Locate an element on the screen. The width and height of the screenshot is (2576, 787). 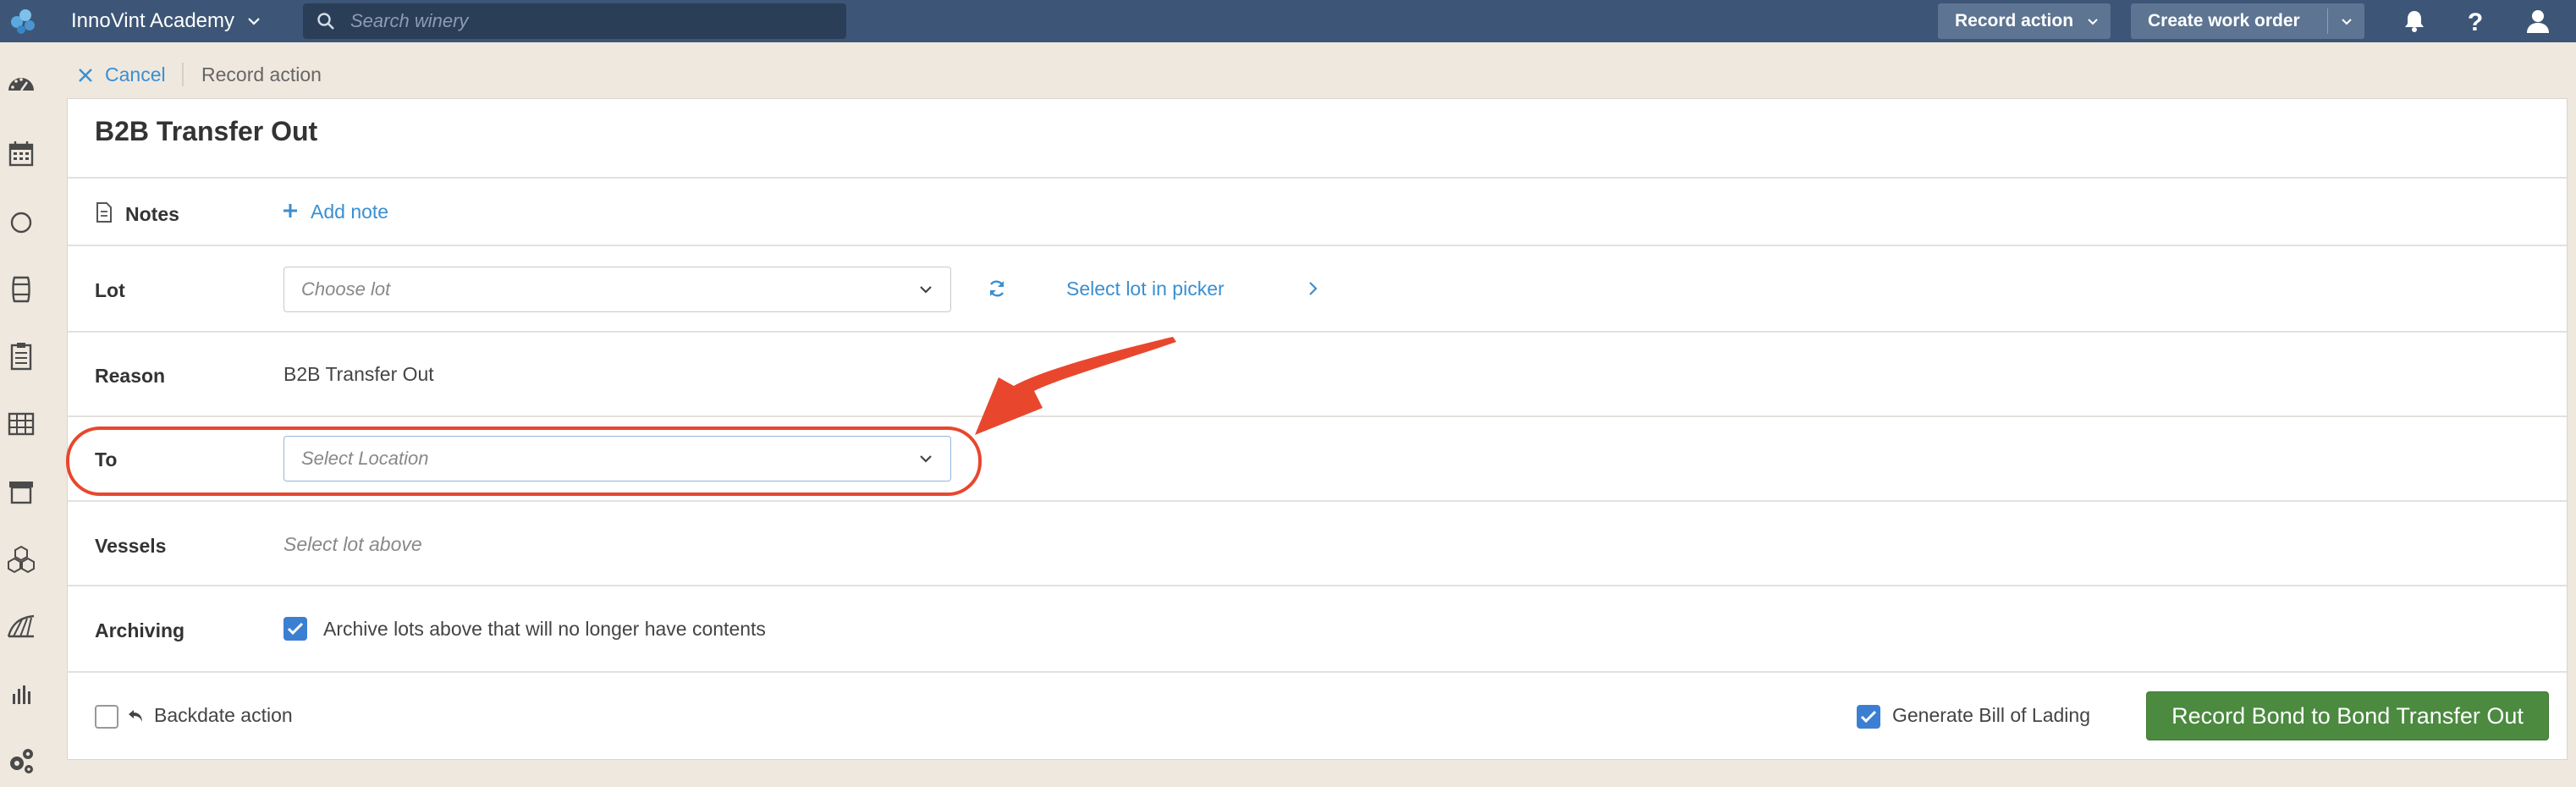
breadcrumb-current: Record action is located at coordinates (261, 74).